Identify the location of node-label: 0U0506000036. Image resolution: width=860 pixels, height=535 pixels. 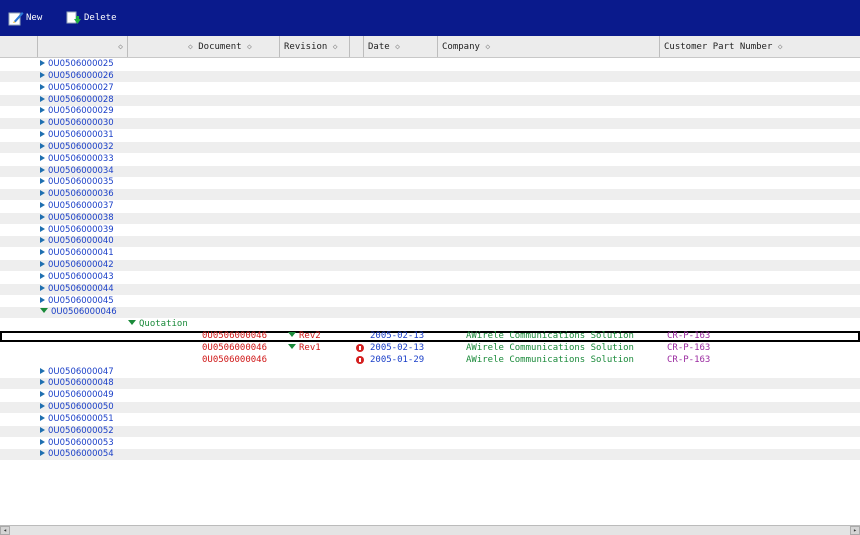
(77, 194).